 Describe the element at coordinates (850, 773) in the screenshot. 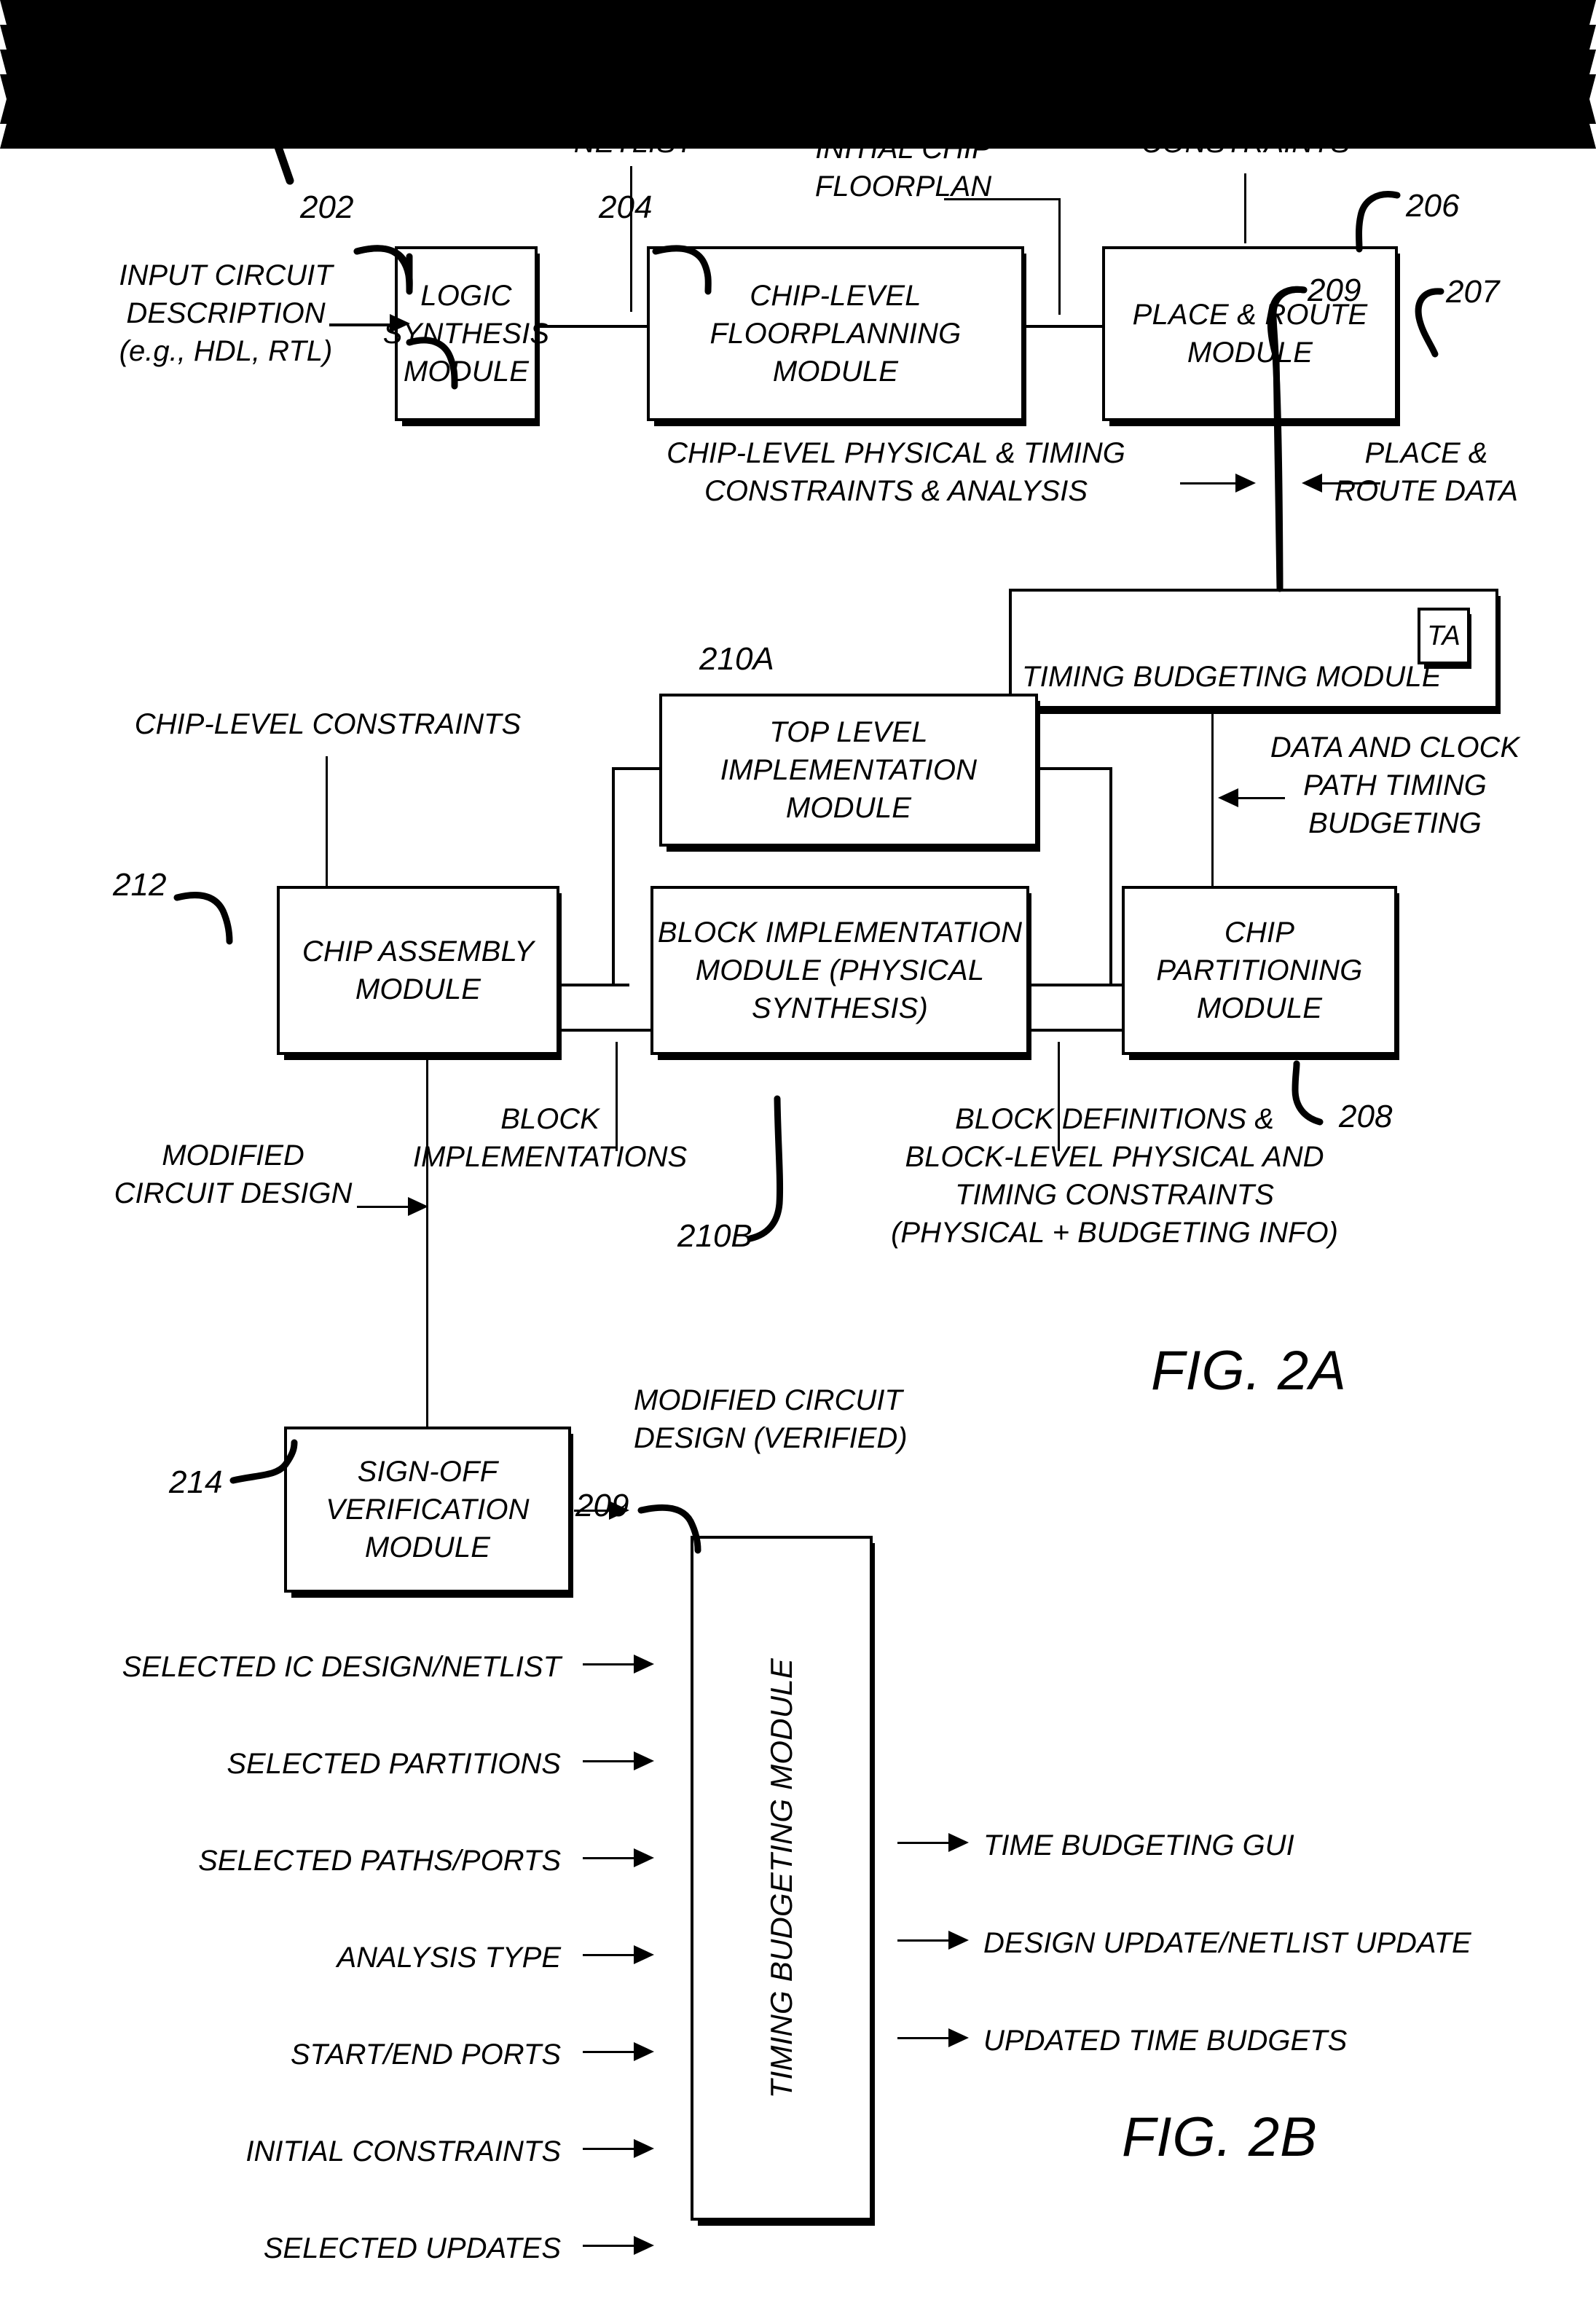

I see `module-top-level-implementation: TOP LEVEL IMPLEMENTATION MODULE` at that location.